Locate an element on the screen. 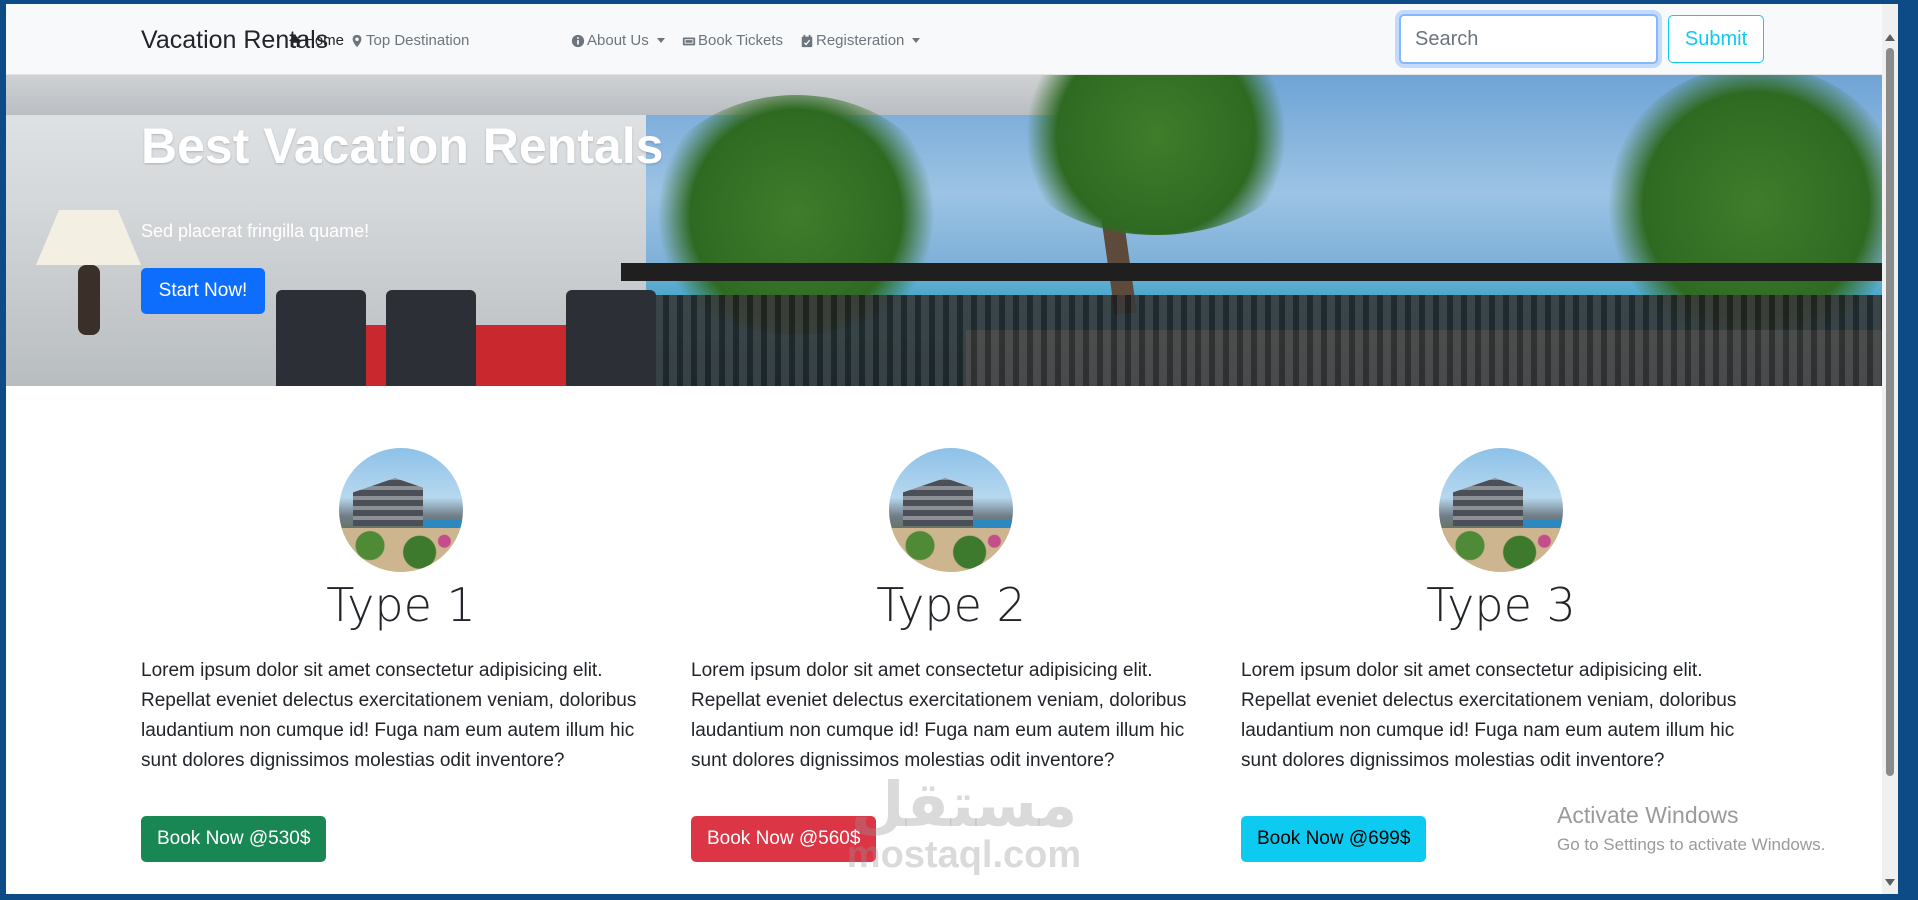 The image size is (1918, 900). balcony-railing is located at coordinates (1251, 272).